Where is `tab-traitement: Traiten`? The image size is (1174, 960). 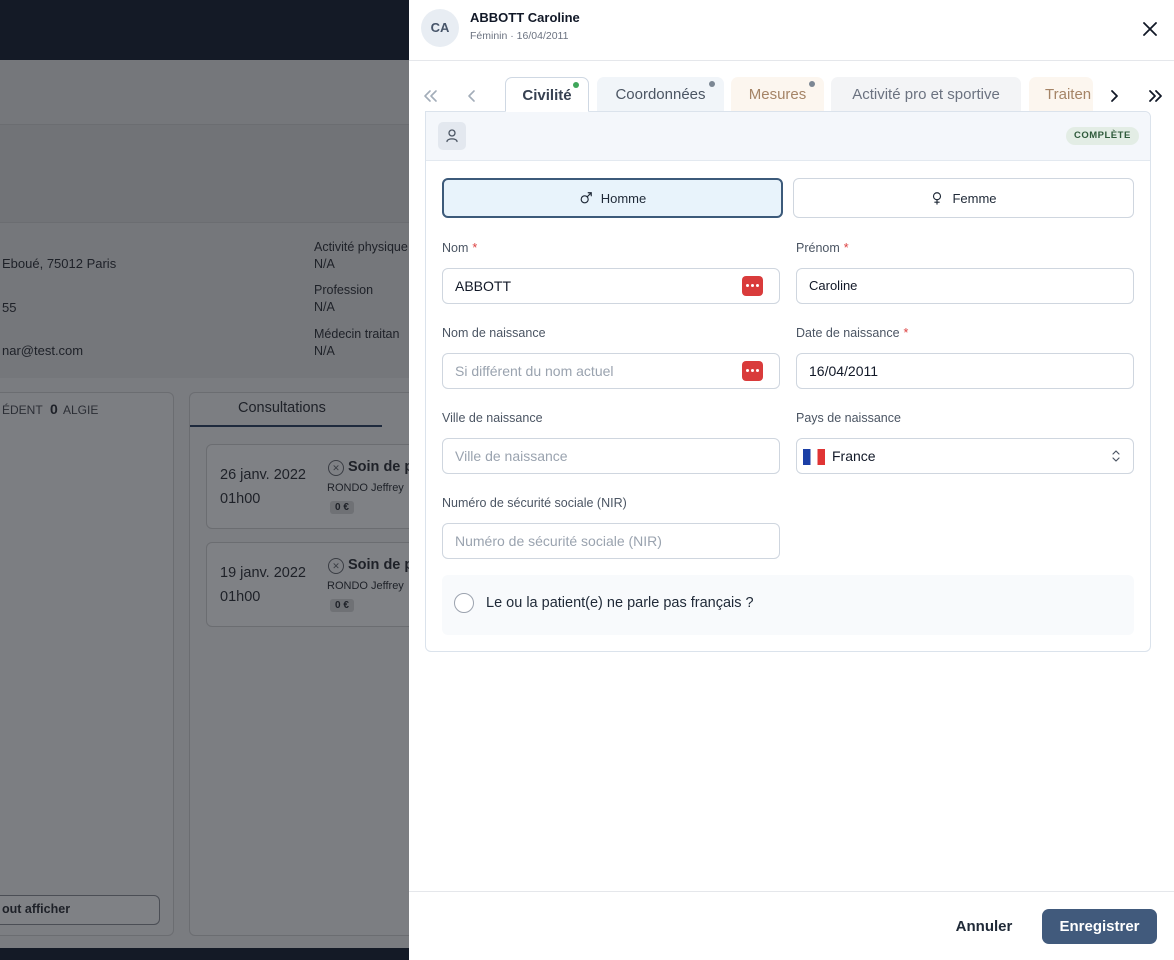 tab-traitement: Traiten is located at coordinates (1061, 94).